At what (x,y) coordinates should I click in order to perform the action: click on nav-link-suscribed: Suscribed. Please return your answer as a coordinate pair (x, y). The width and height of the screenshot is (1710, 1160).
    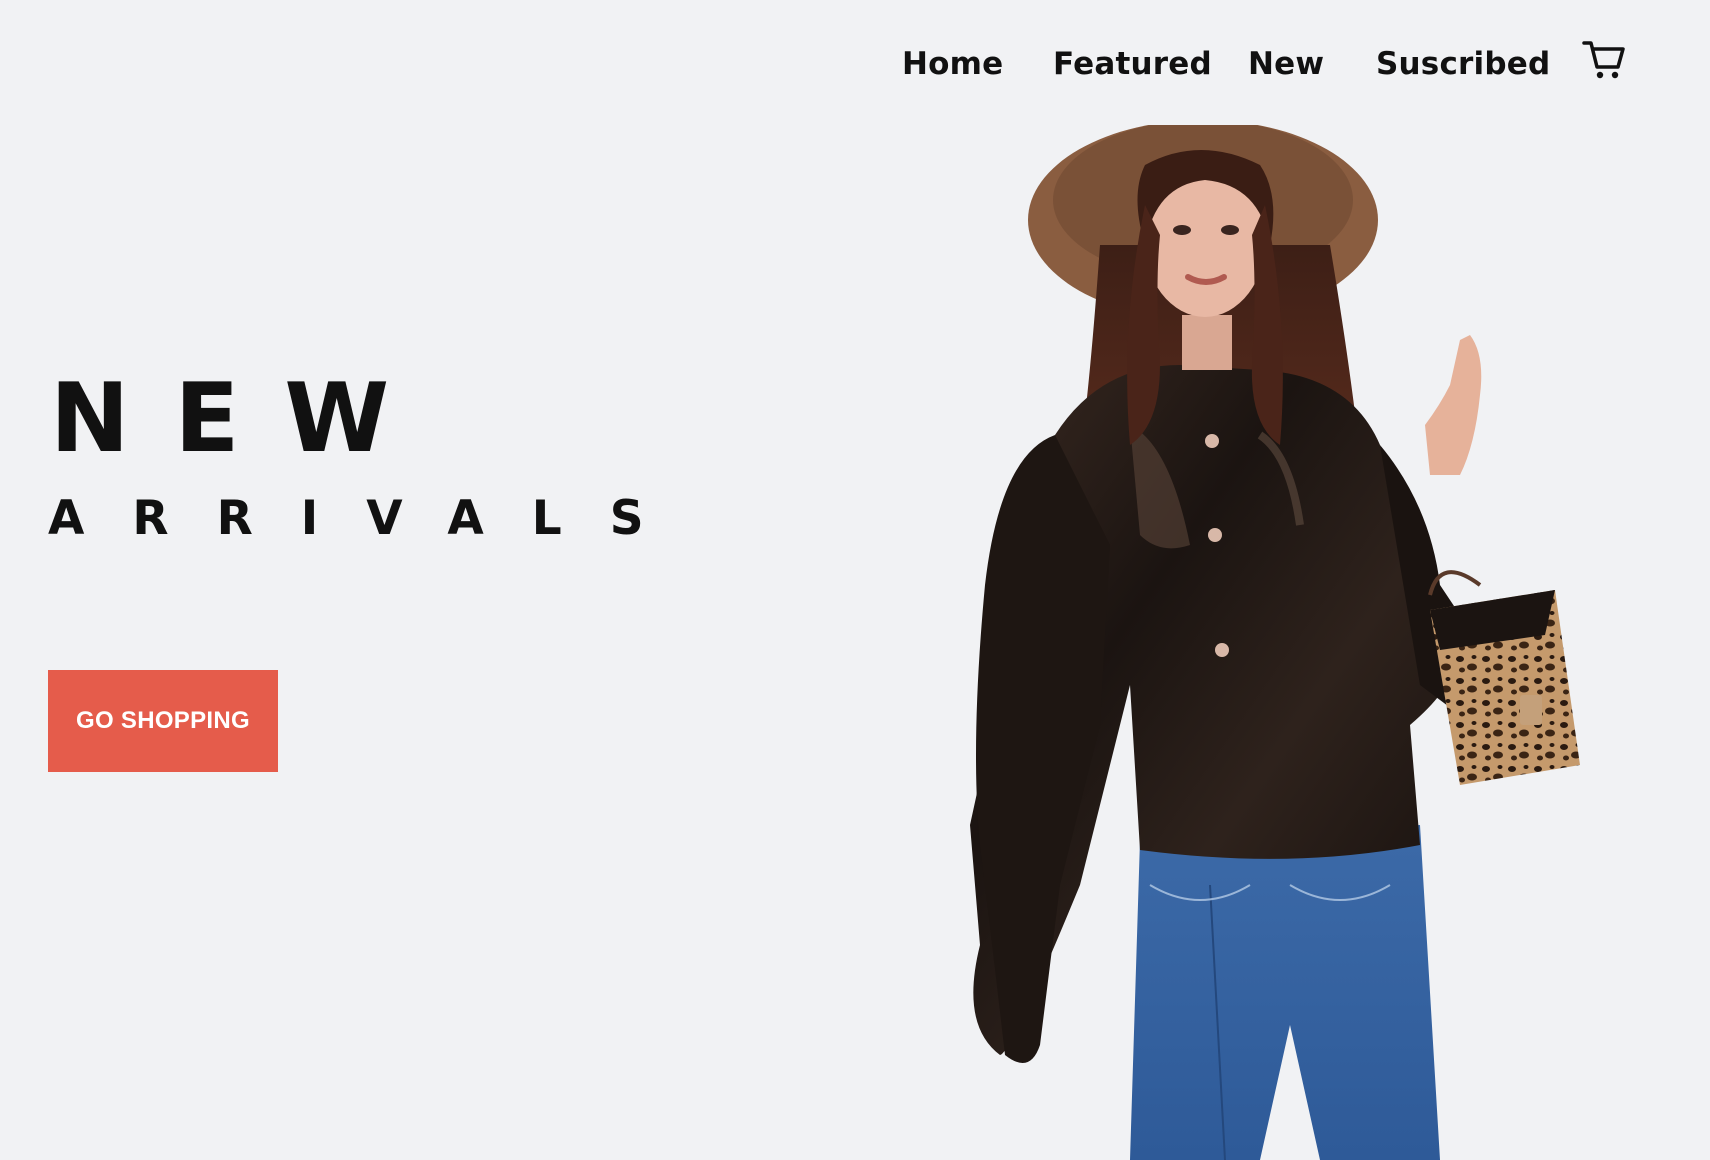
    Looking at the image, I should click on (1463, 64).